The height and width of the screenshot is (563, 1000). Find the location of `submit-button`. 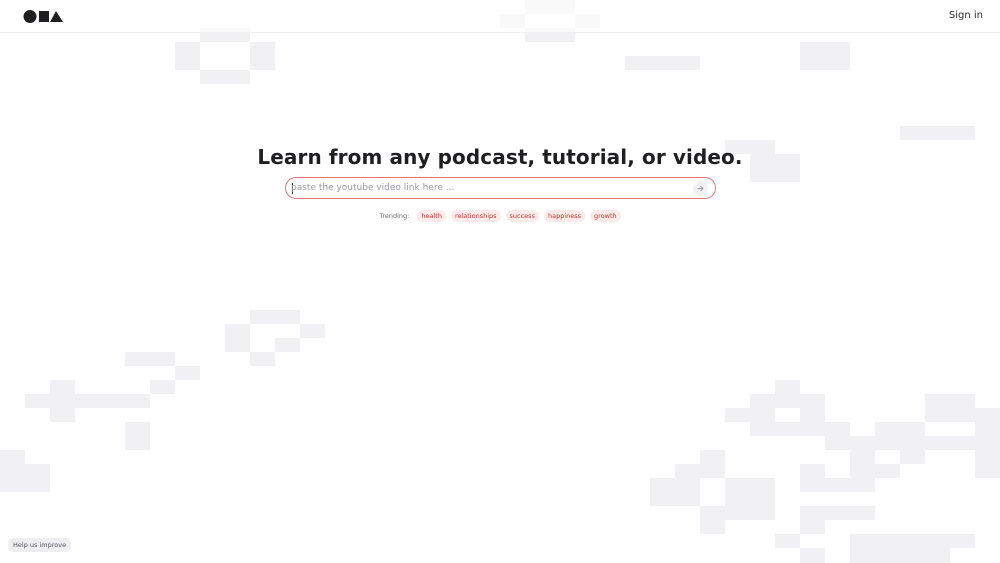

submit-button is located at coordinates (700, 188).